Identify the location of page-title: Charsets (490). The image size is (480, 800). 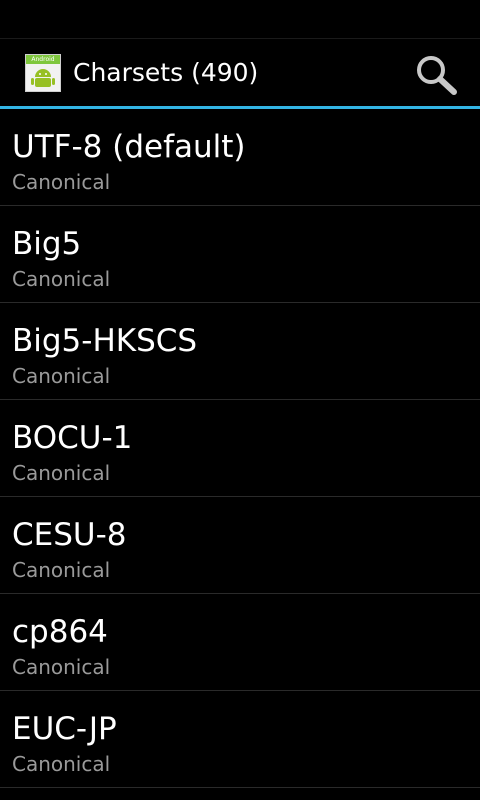
(166, 72).